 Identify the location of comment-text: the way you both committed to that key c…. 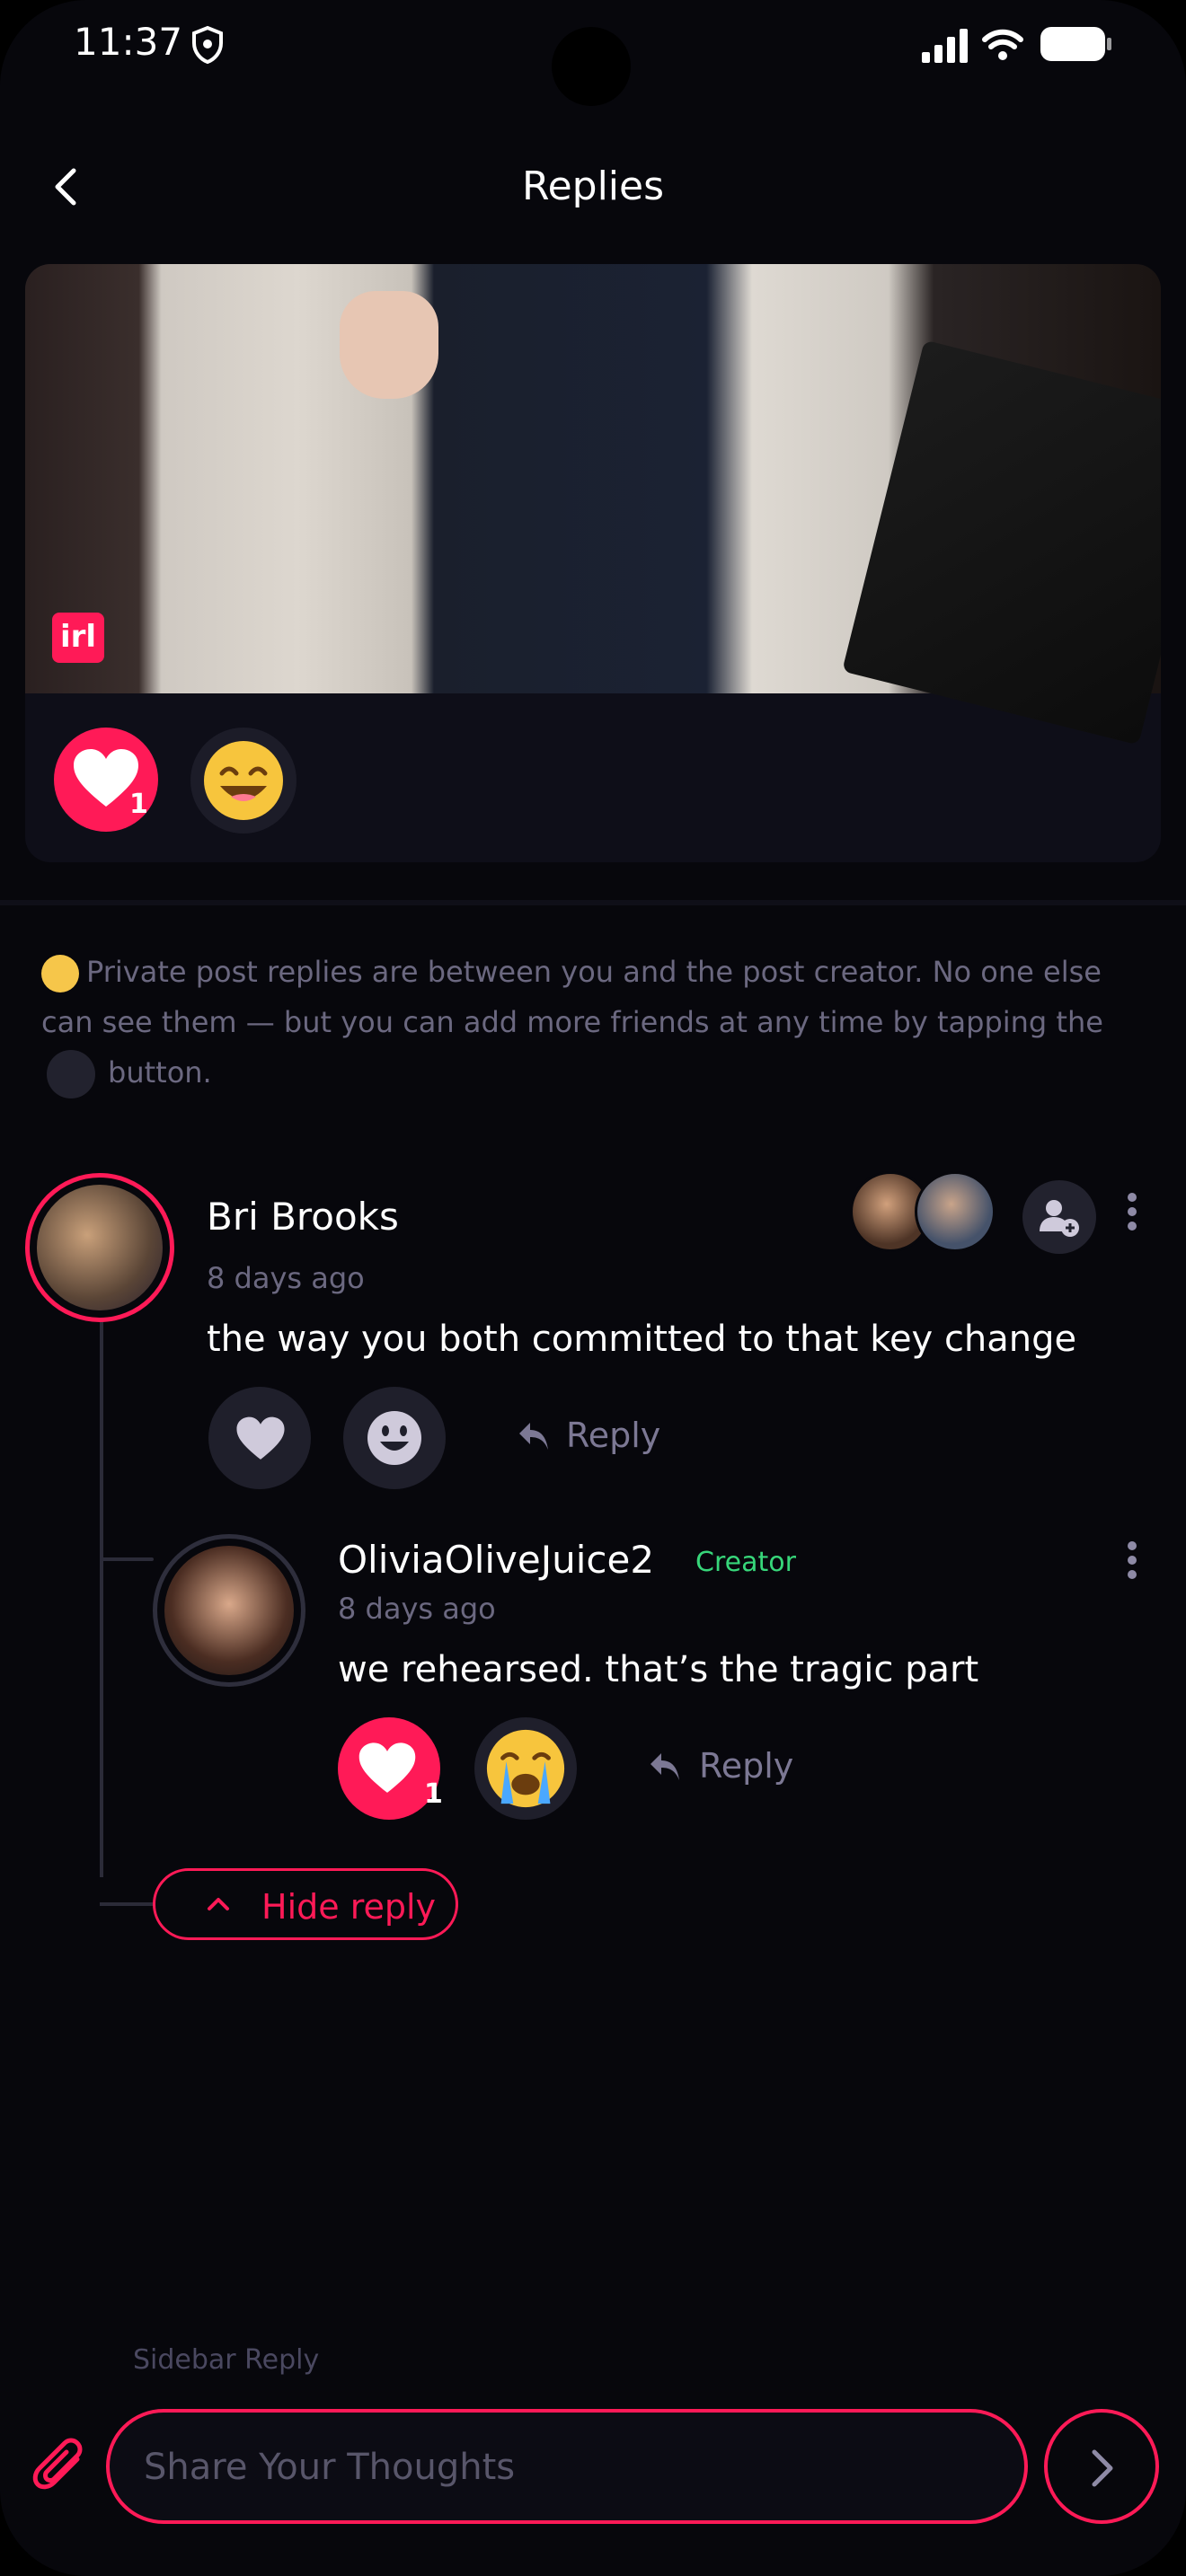
(642, 1339).